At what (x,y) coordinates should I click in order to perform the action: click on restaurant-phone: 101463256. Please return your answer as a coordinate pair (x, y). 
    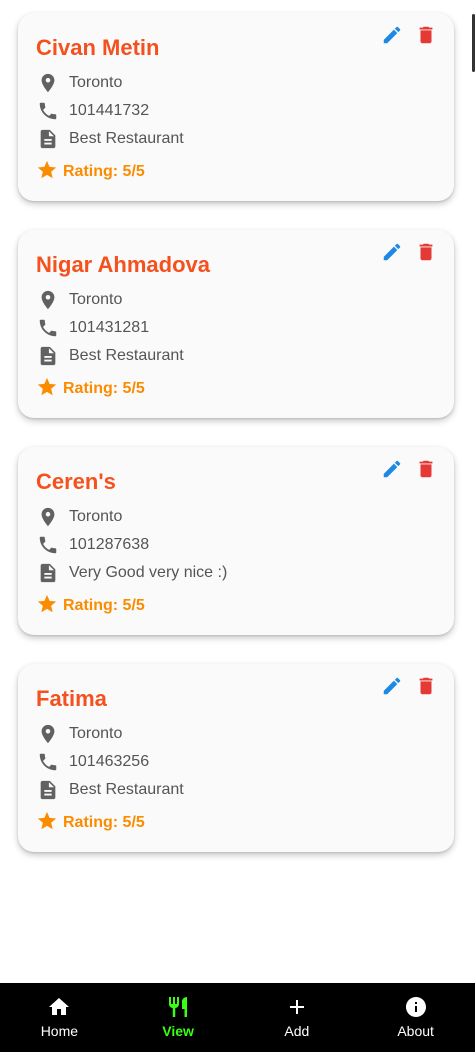
    Looking at the image, I should click on (109, 761).